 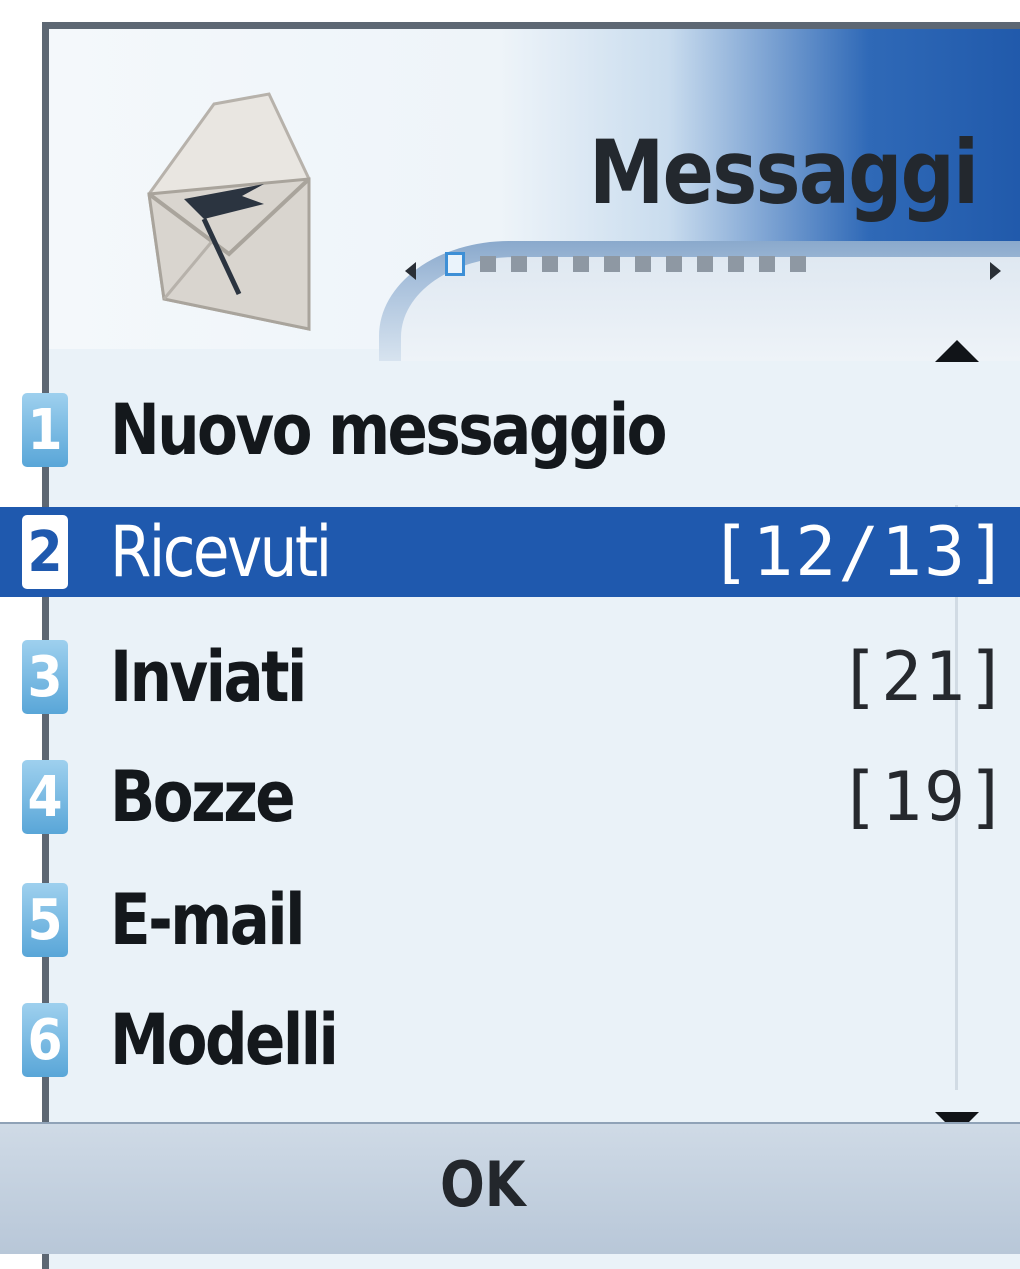 What do you see at coordinates (455, 264) in the screenshot?
I see `tab-indicator-dot-active` at bounding box center [455, 264].